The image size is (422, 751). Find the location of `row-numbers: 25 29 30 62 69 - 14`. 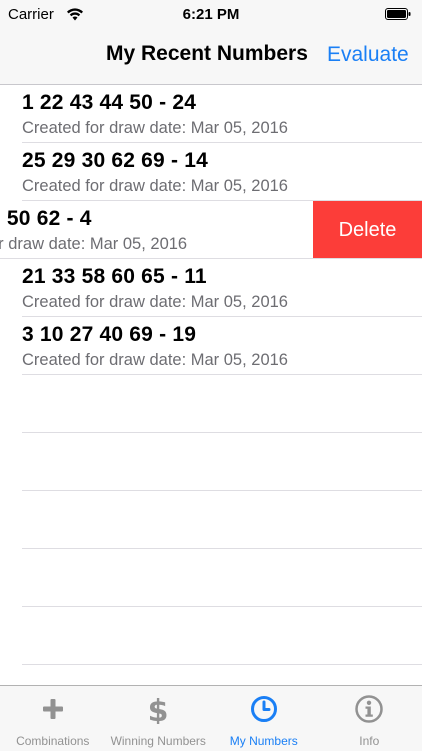

row-numbers: 25 29 30 62 69 - 14 is located at coordinates (115, 161).